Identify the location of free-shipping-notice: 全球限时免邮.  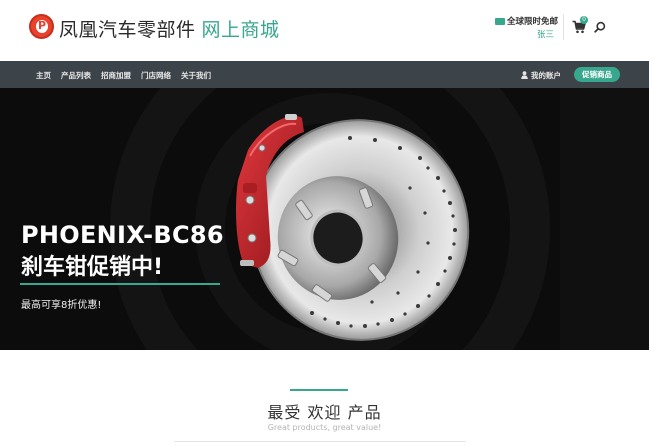
(526, 21).